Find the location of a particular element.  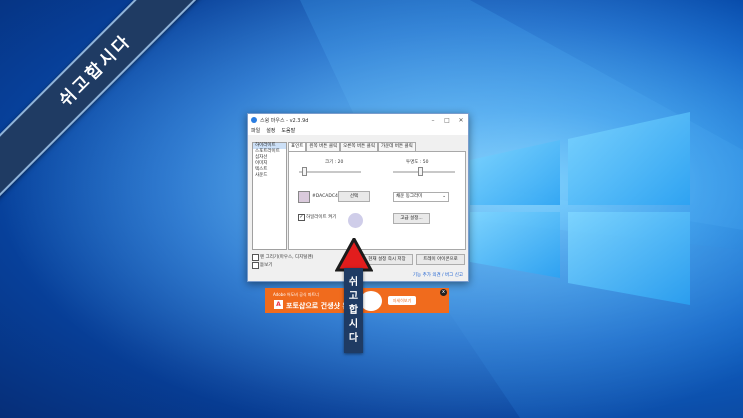

tray-button: 트레이 아이콘으로 is located at coordinates (440, 259).